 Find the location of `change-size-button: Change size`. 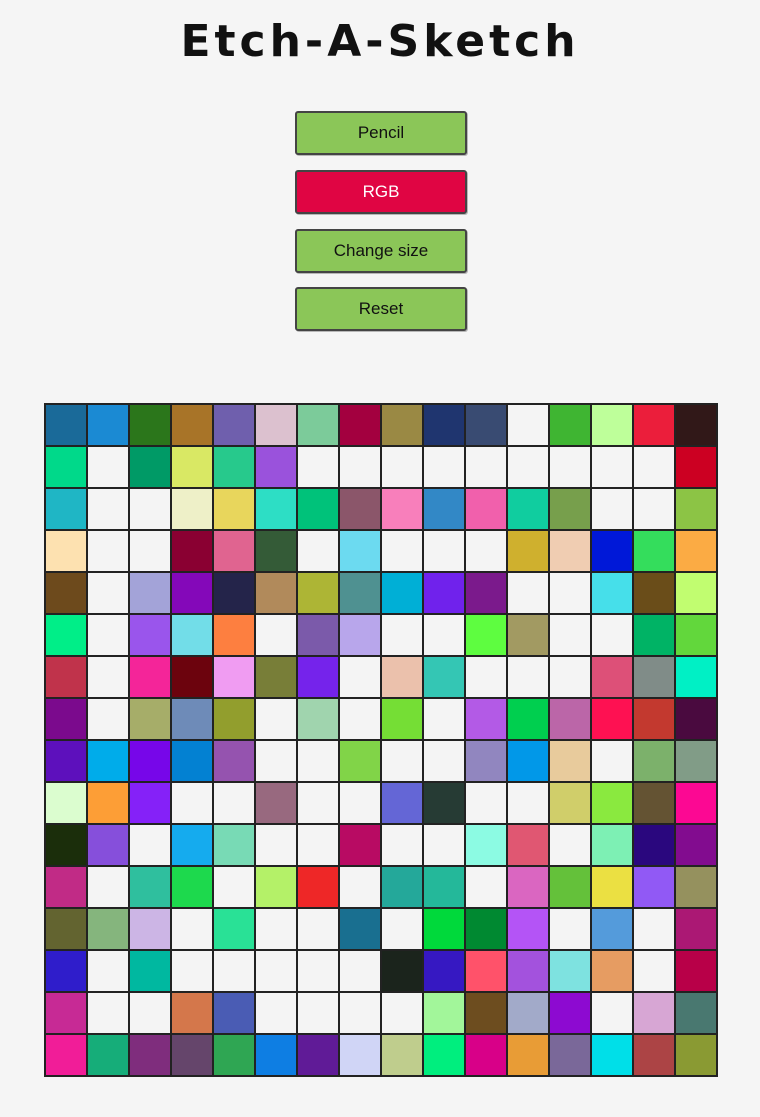

change-size-button: Change size is located at coordinates (381, 251).